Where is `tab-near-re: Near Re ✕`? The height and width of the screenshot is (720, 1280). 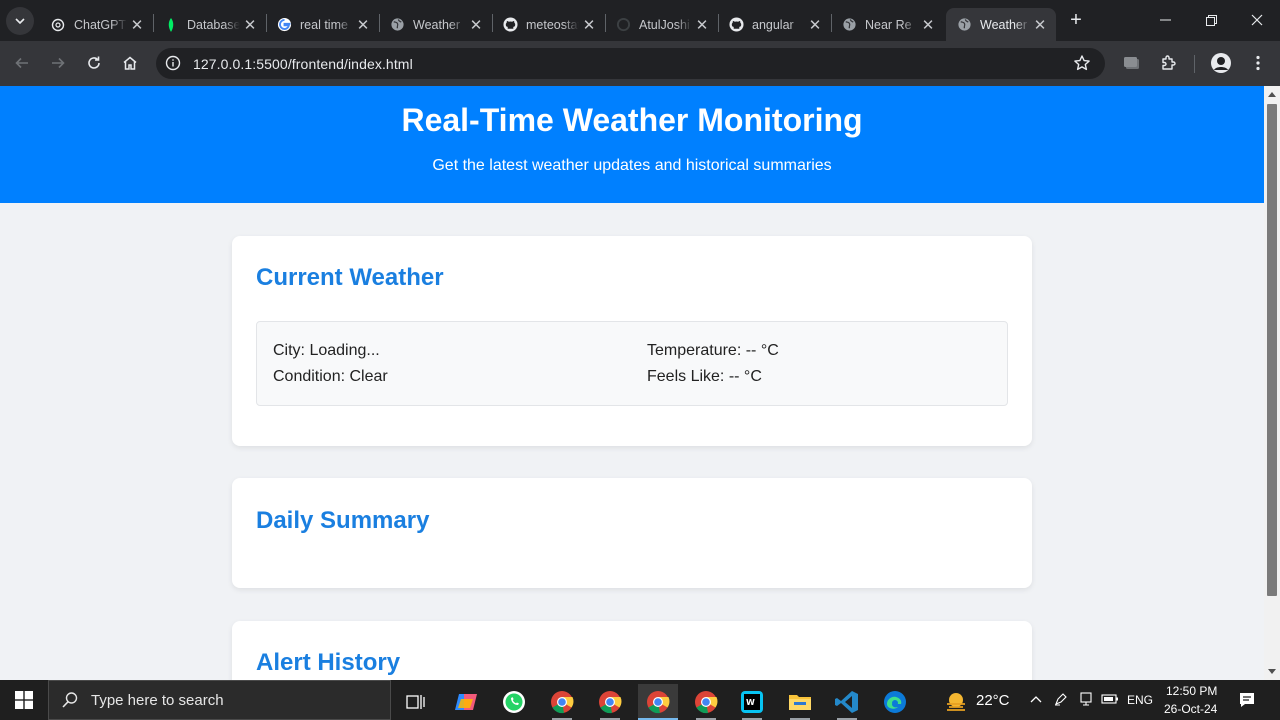
tab-near-re: Near Re ✕ is located at coordinates (887, 24).